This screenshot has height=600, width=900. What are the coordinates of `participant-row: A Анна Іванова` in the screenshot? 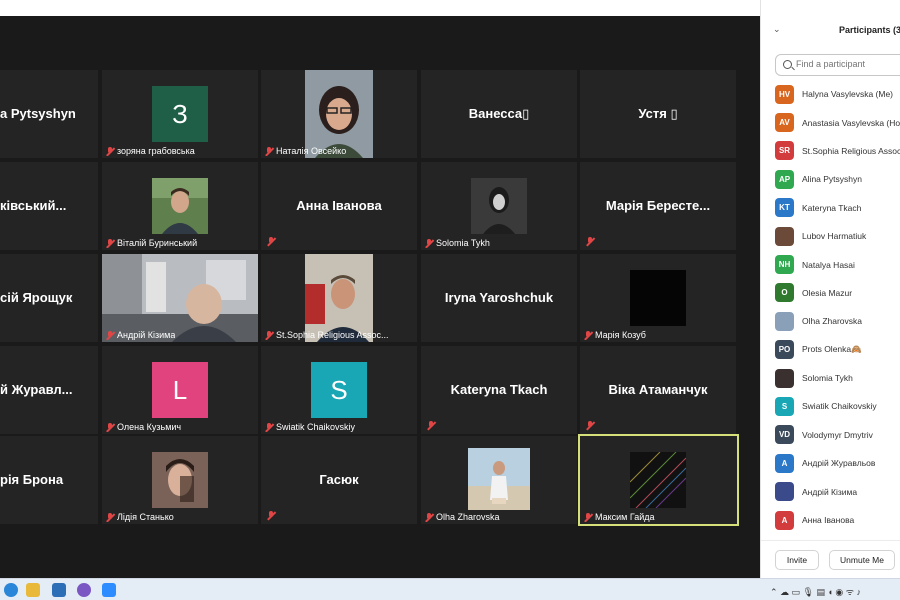 It's located at (830, 520).